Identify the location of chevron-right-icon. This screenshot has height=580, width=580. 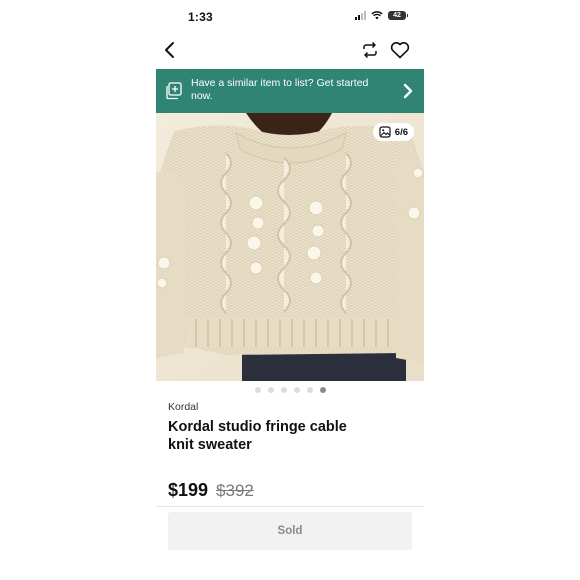
(408, 91).